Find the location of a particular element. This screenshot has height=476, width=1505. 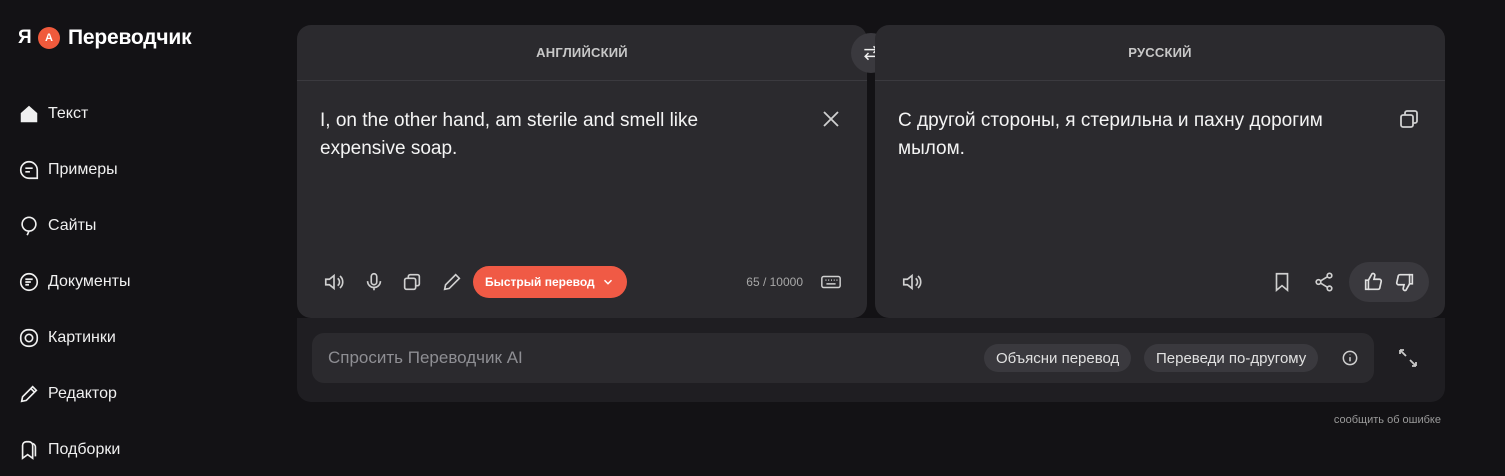

sidebar-item-editor: Редактор is located at coordinates (143, 394).